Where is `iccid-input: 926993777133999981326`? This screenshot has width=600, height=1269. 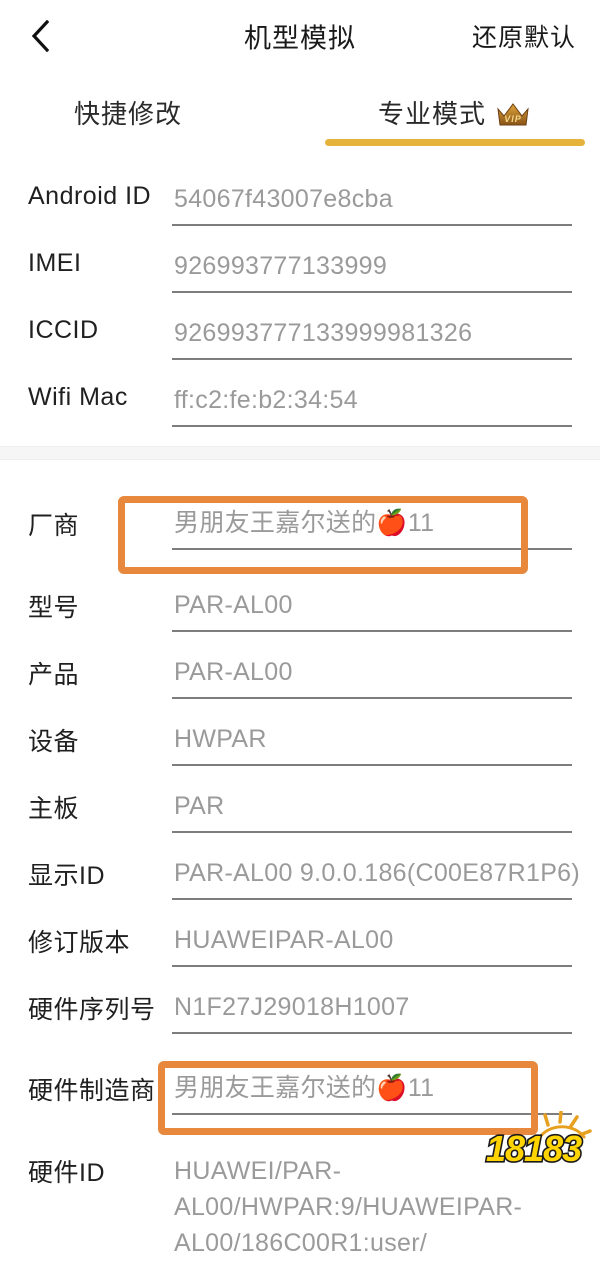
iccid-input: 926993777133999981326 is located at coordinates (372, 336).